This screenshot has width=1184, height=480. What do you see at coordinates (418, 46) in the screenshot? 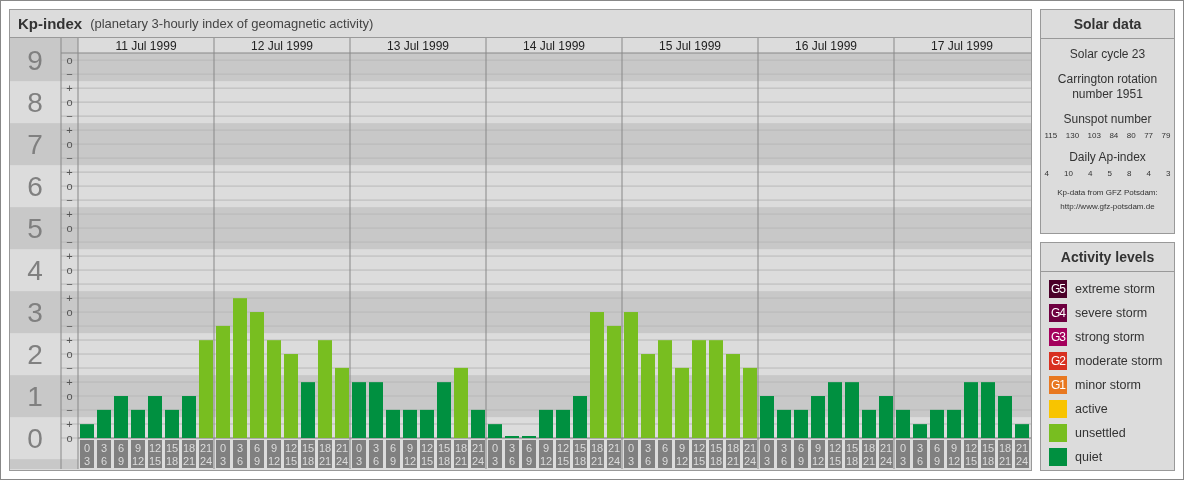
I see `date-label: 13 Jul 1999` at bounding box center [418, 46].